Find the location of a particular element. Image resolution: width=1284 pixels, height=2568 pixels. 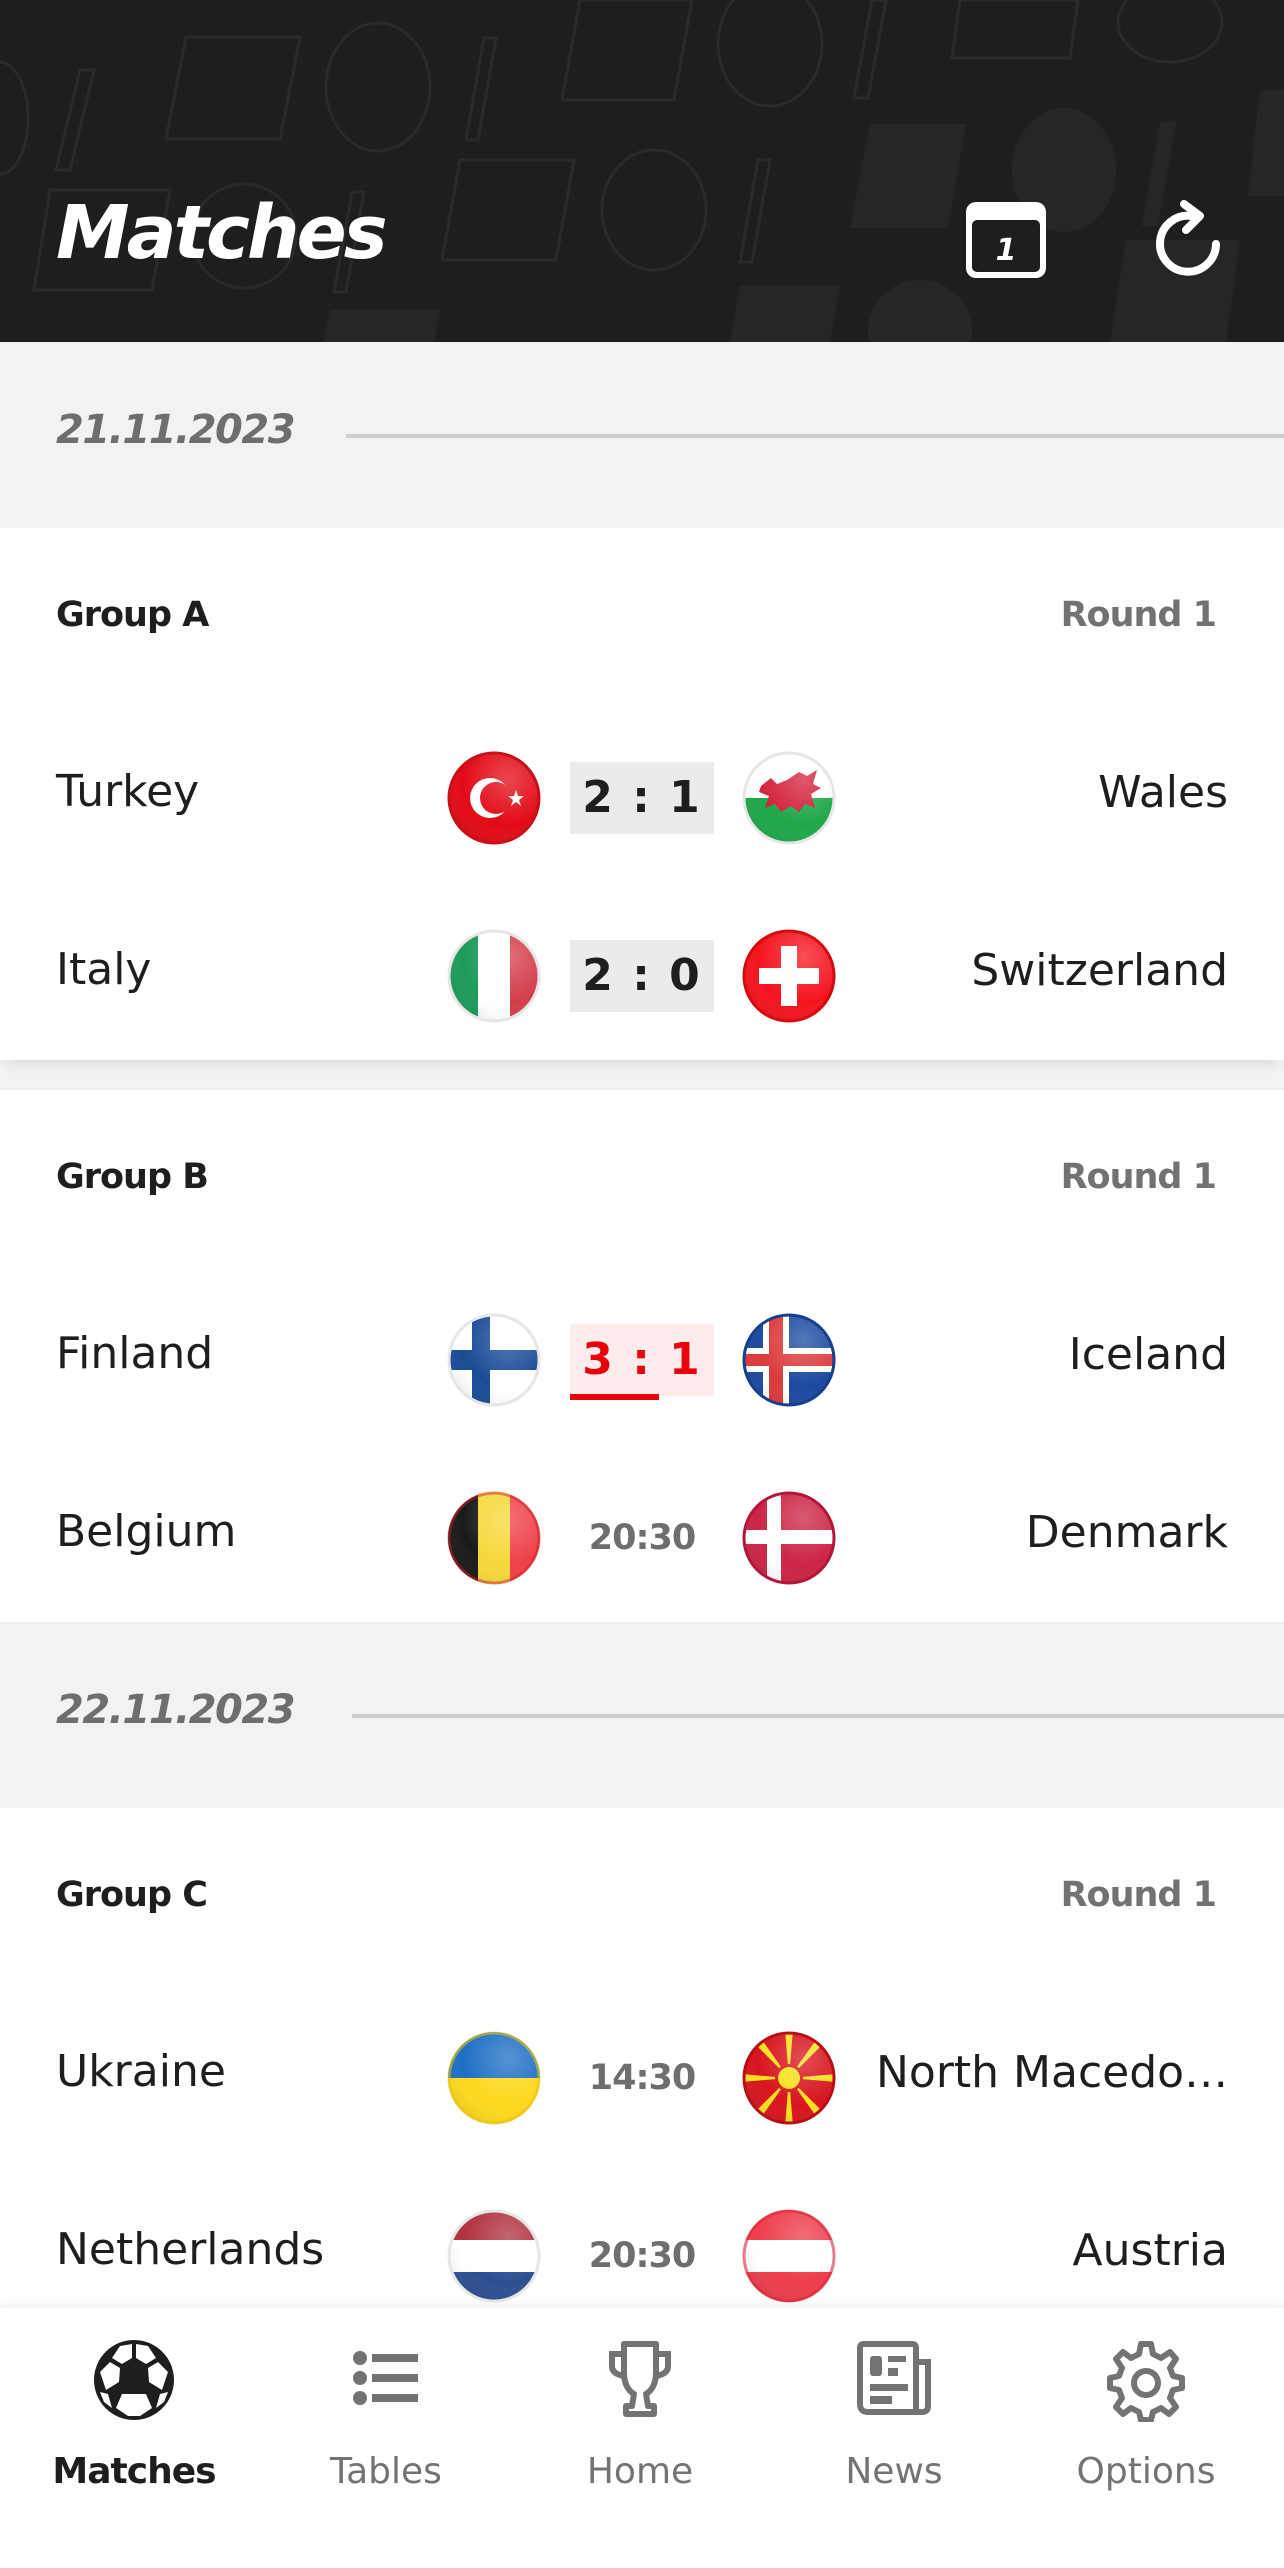

calendar-button: 1 is located at coordinates (1009, 245).